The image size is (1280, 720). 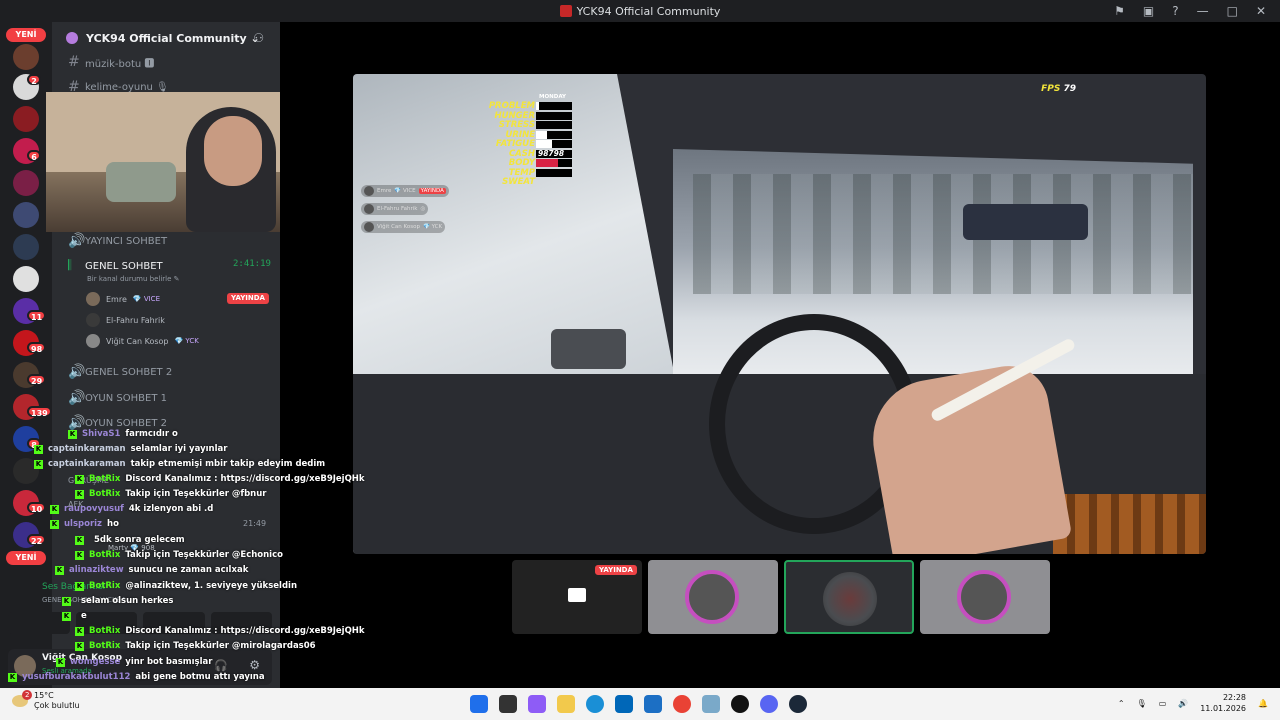 I want to click on inbox-icon: ⚑, so click(x=1119, y=11).